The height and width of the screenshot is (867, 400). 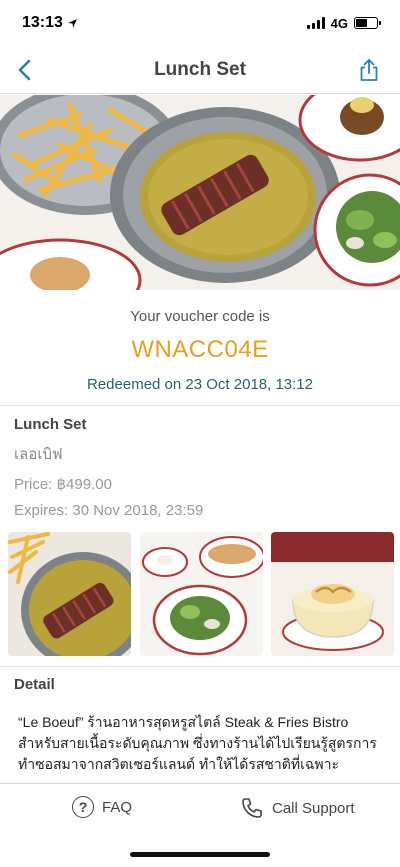 I want to click on home-indicator, so click(x=200, y=854).